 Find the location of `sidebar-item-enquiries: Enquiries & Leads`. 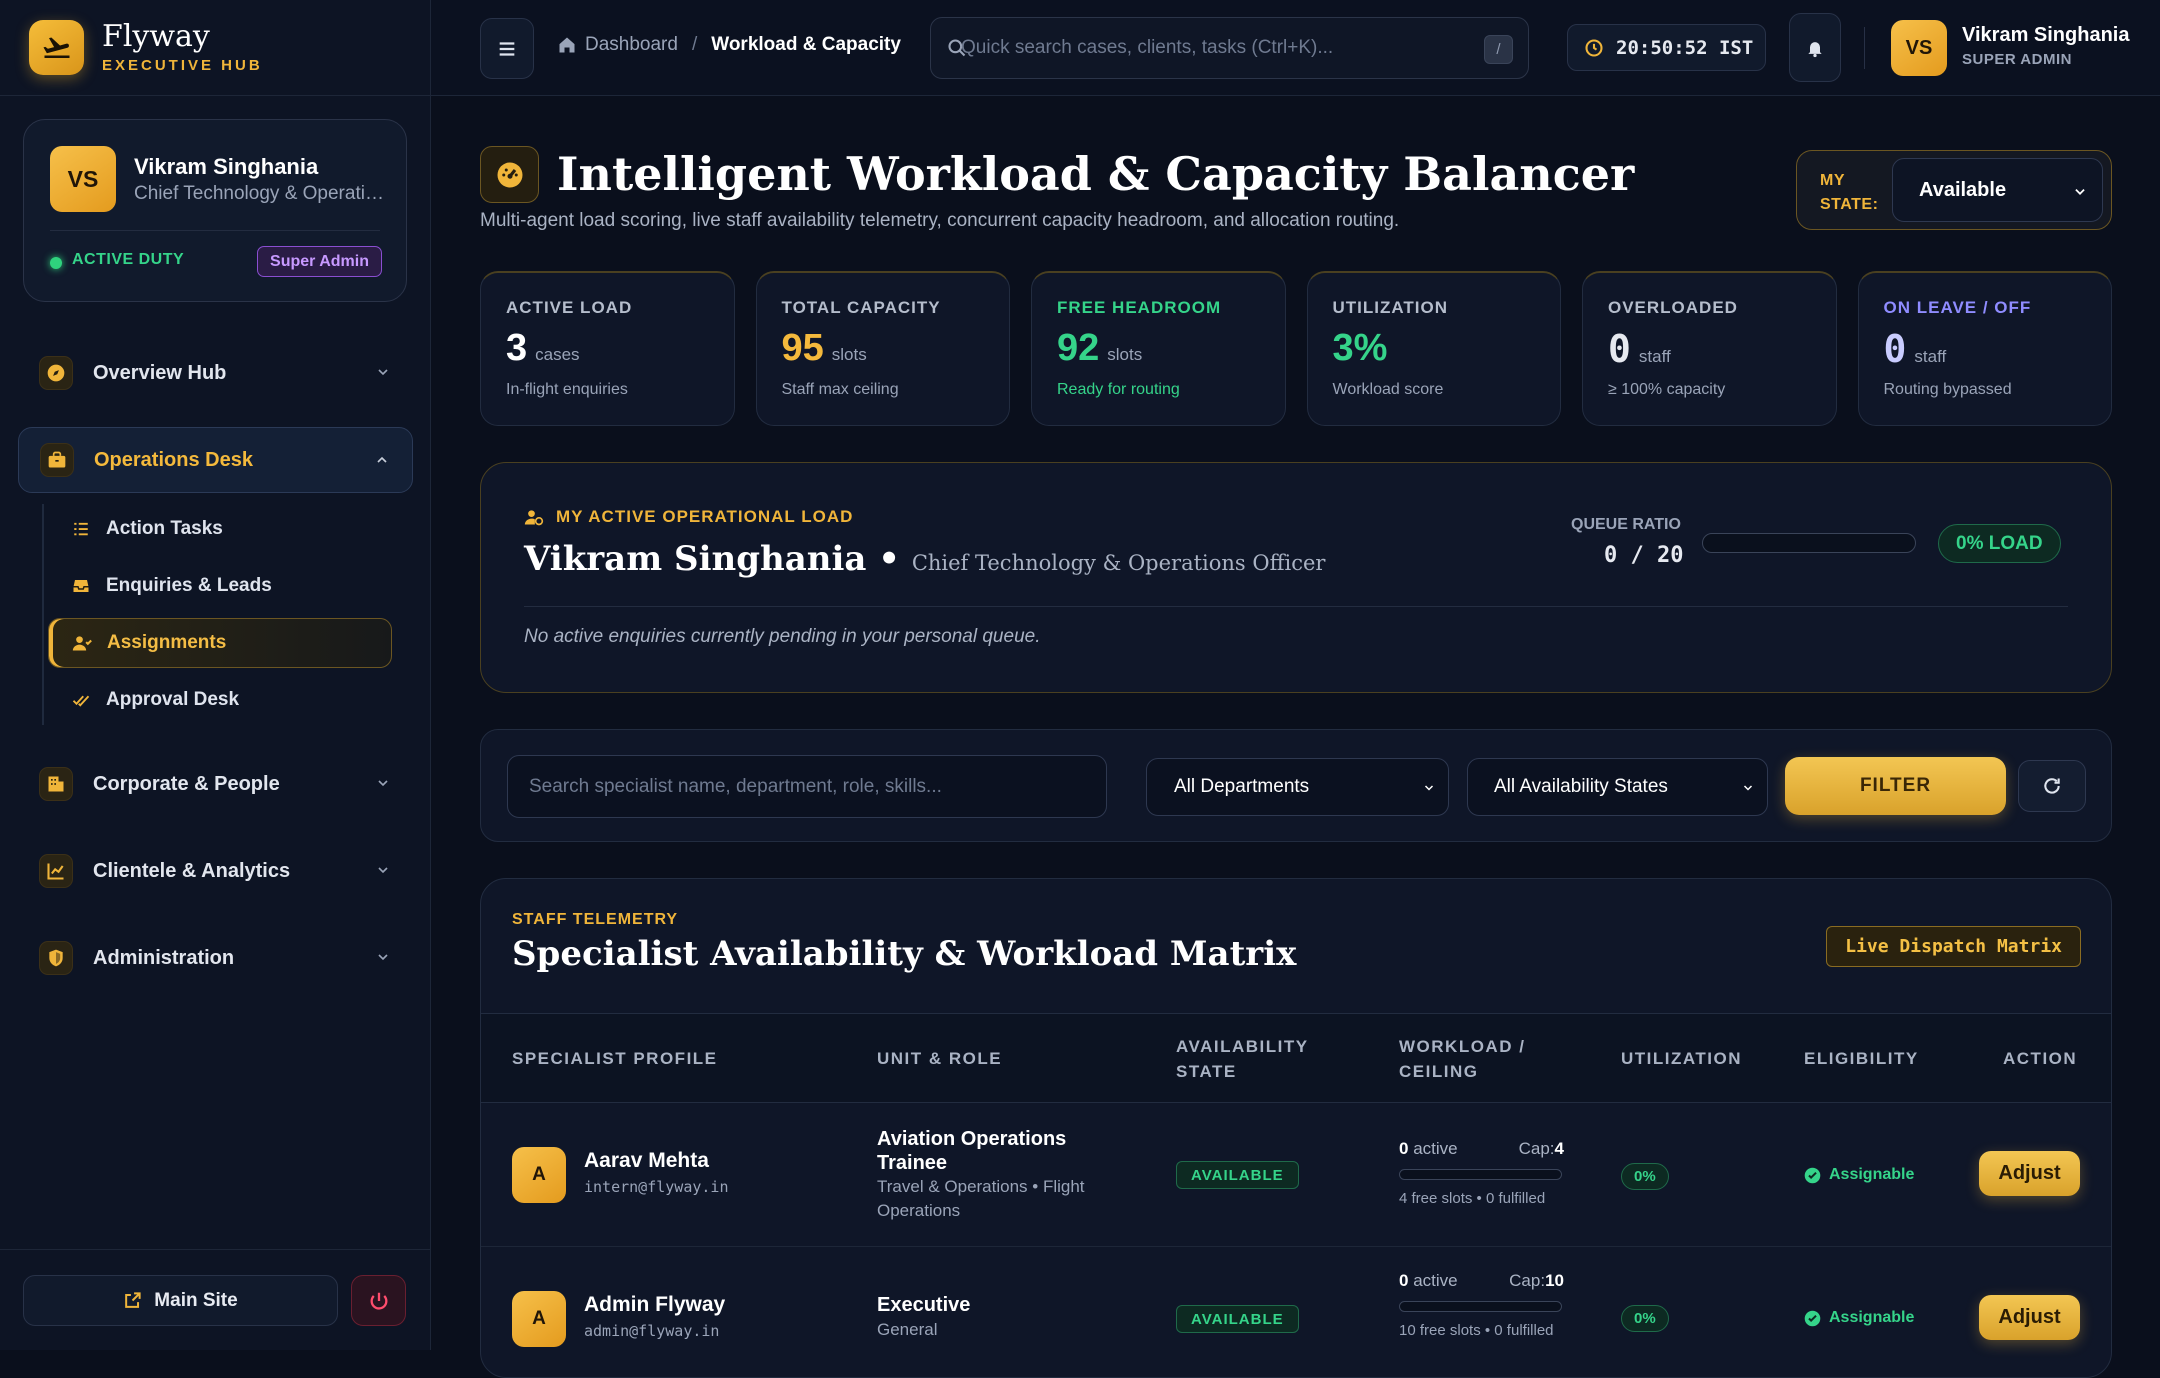

sidebar-item-enquiries: Enquiries & Leads is located at coordinates (220, 586).